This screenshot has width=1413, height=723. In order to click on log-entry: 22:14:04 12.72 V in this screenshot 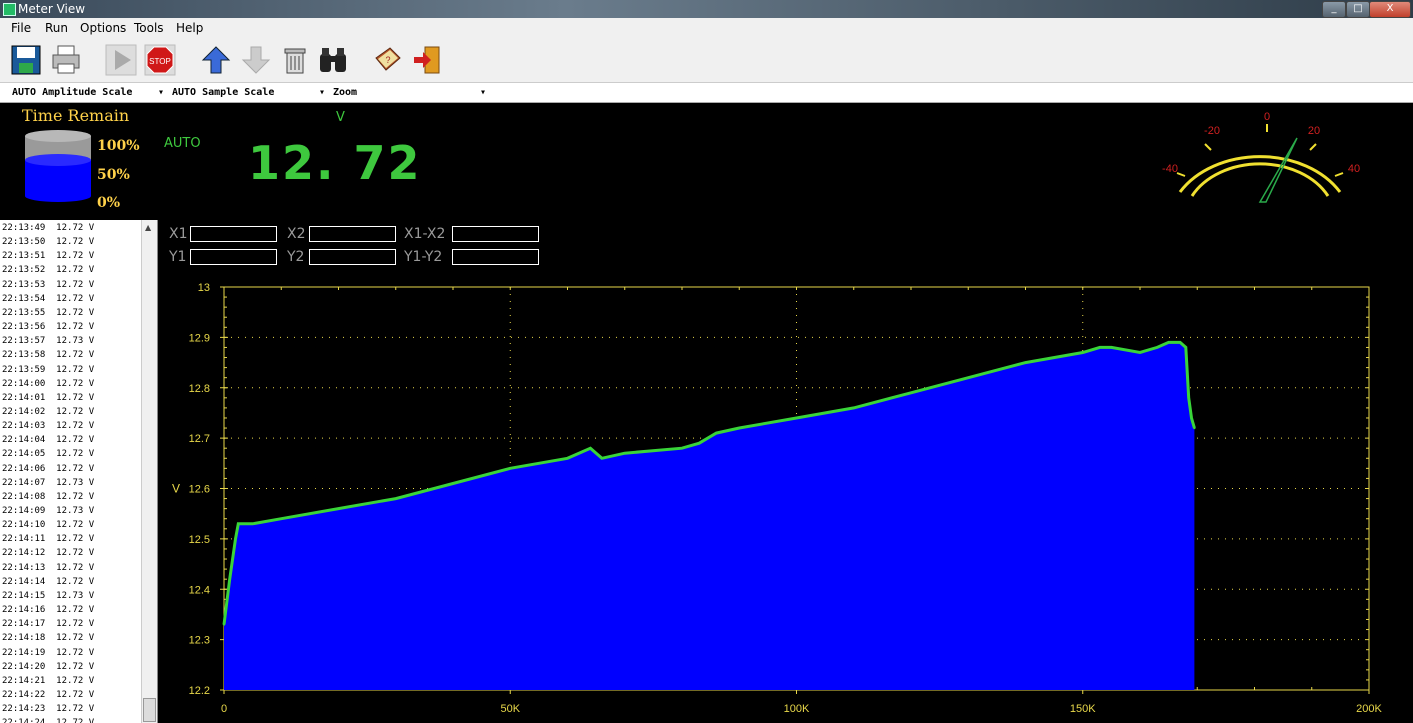, I will do `click(48, 440)`.